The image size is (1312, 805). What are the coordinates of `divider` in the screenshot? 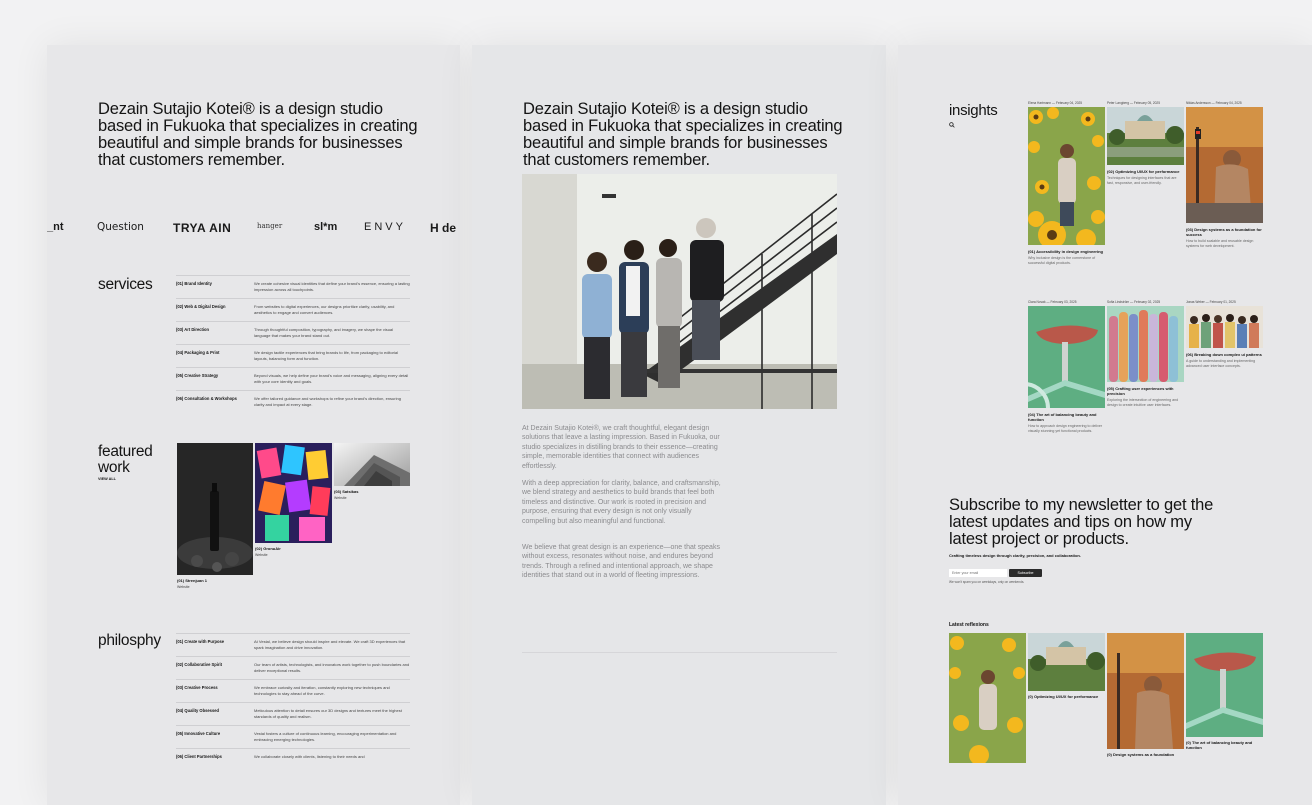 It's located at (679, 652).